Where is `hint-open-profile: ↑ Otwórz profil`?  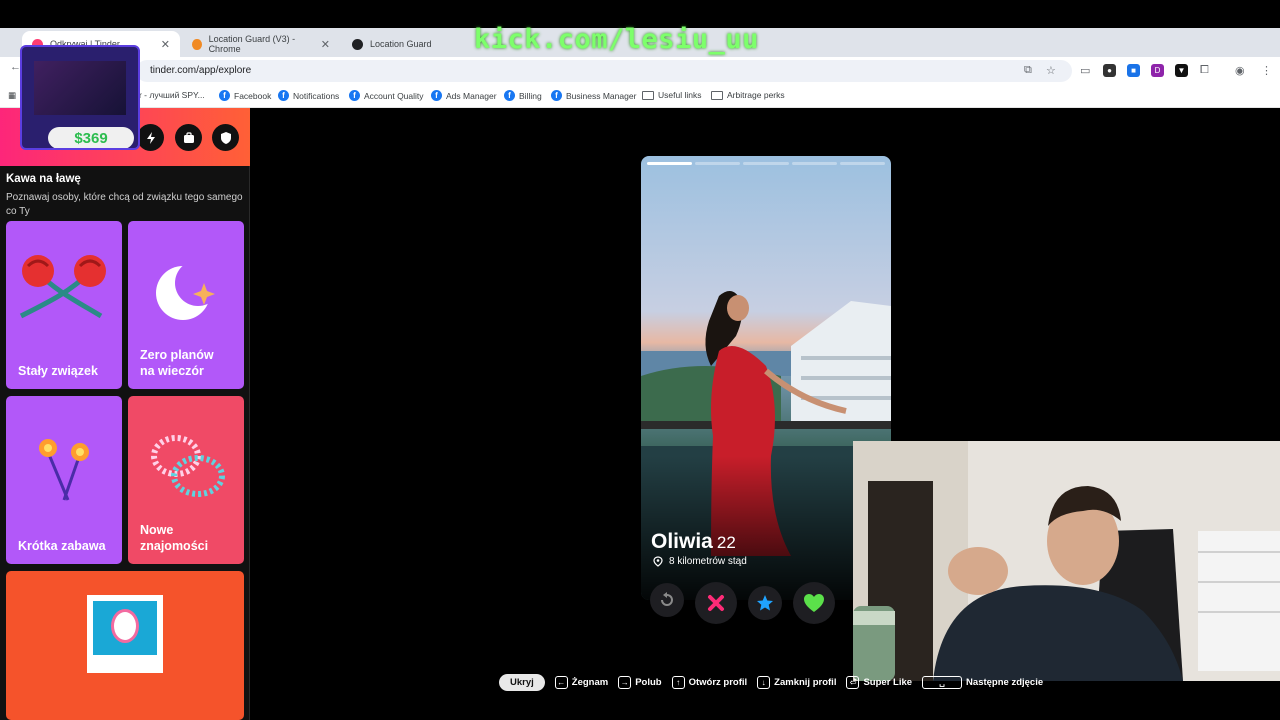
hint-open-profile: ↑ Otwórz profil is located at coordinates (709, 682).